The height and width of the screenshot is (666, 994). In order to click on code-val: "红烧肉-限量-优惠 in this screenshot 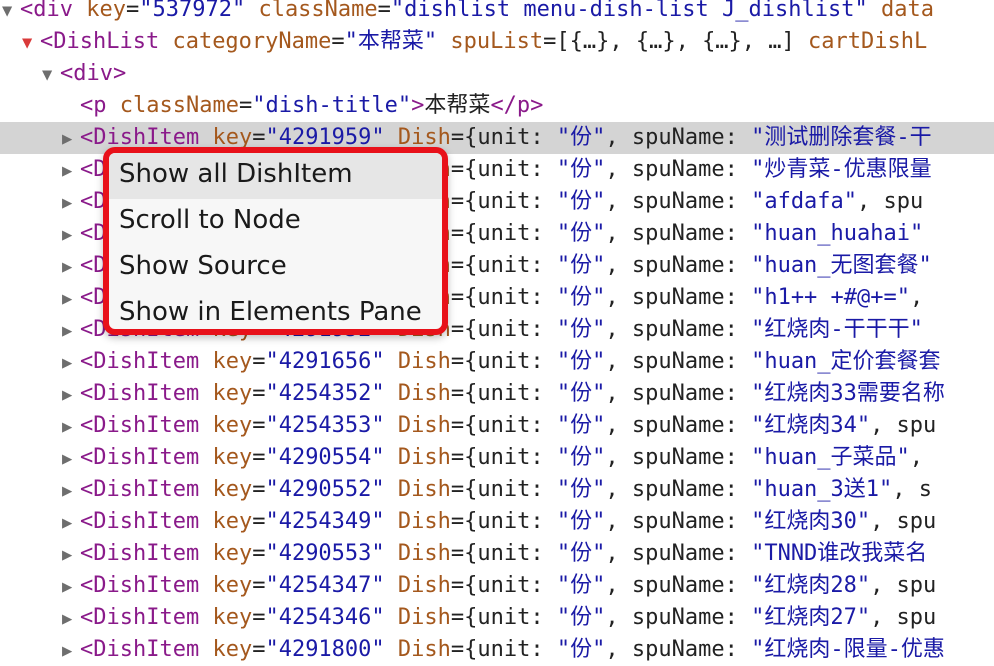, I will do `click(848, 649)`.